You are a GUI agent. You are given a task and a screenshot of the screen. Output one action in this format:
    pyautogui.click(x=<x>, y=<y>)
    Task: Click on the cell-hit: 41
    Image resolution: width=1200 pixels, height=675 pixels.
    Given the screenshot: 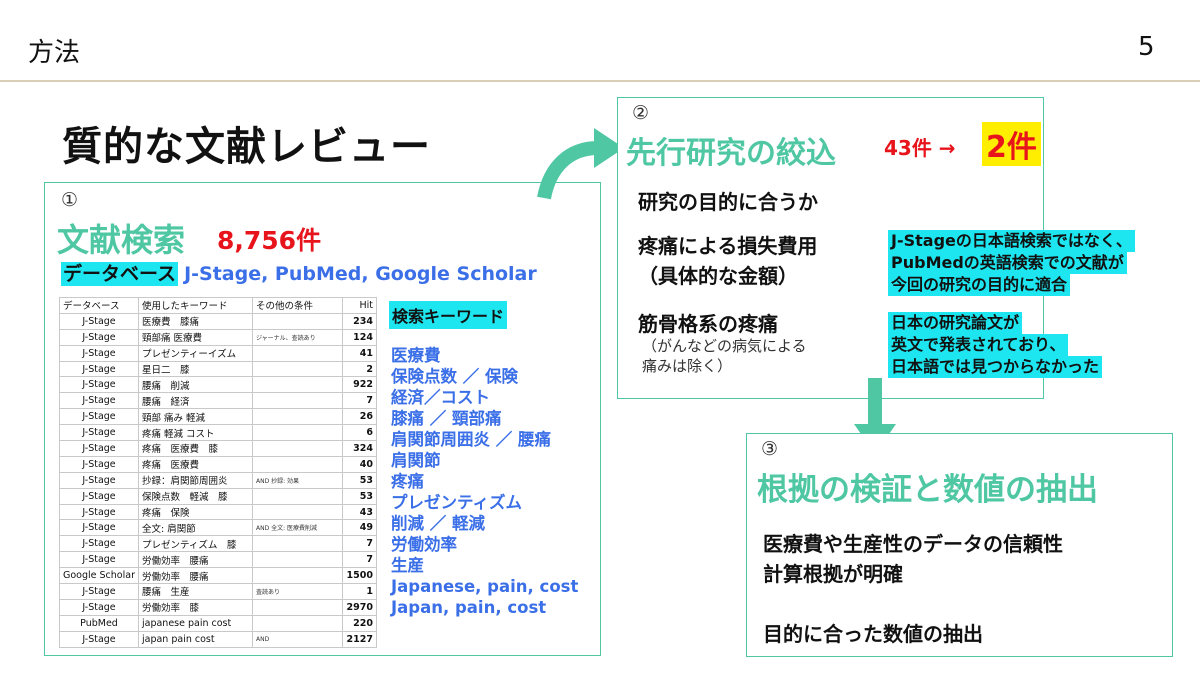 What is the action you would take?
    pyautogui.click(x=359, y=353)
    